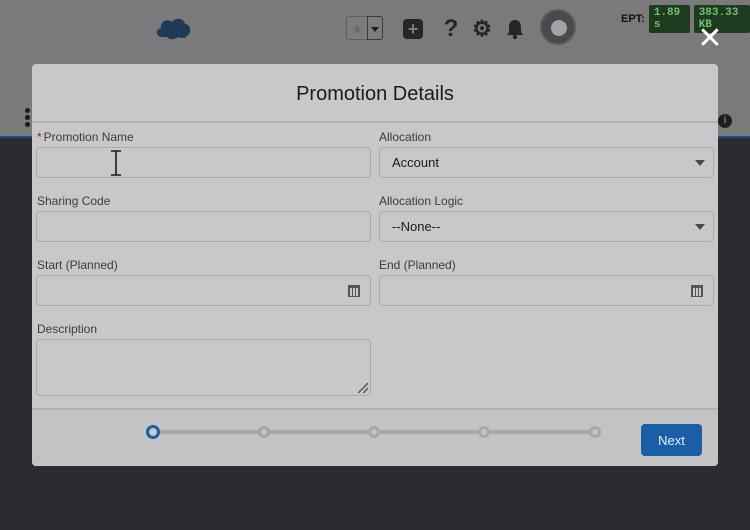 This screenshot has width=750, height=530. What do you see at coordinates (203, 290) in the screenshot?
I see `start-planned-date-input` at bounding box center [203, 290].